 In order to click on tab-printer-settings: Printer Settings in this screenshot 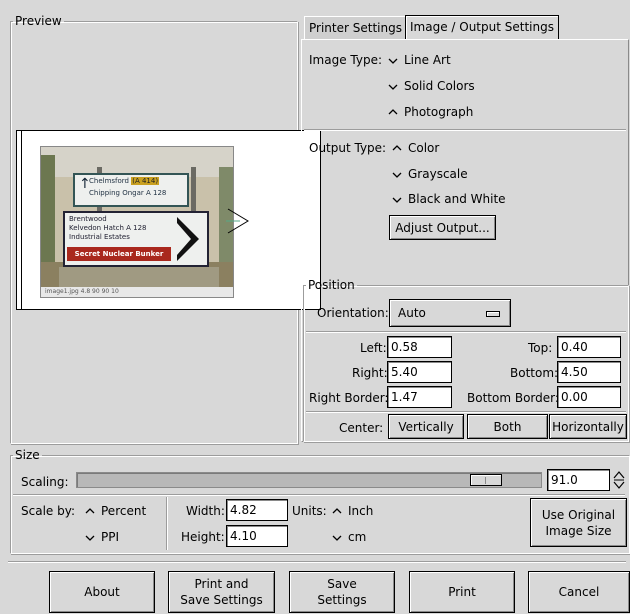, I will do `click(355, 27)`.